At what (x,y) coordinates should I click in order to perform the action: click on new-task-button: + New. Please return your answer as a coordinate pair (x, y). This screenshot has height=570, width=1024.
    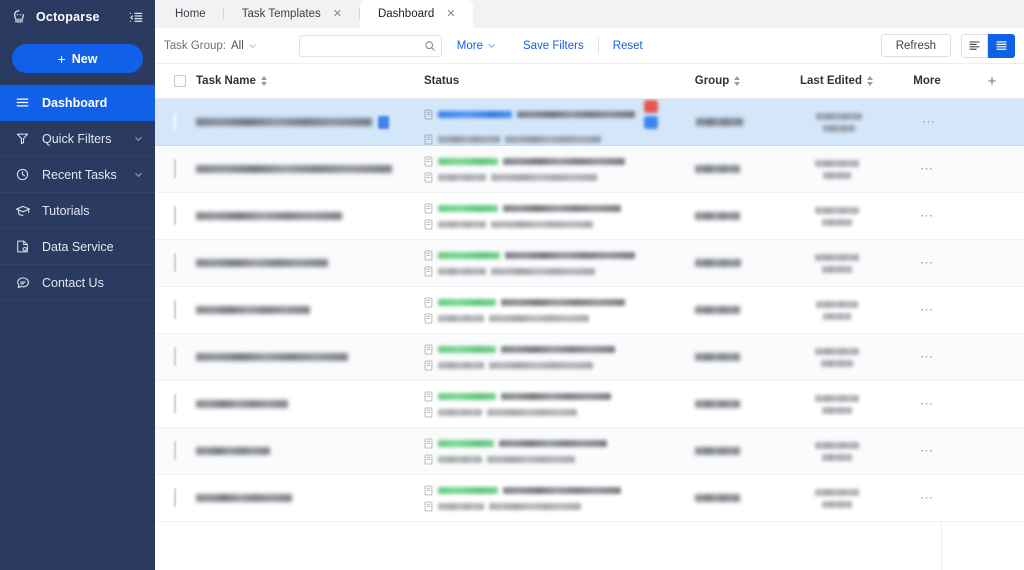
    Looking at the image, I should click on (77, 58).